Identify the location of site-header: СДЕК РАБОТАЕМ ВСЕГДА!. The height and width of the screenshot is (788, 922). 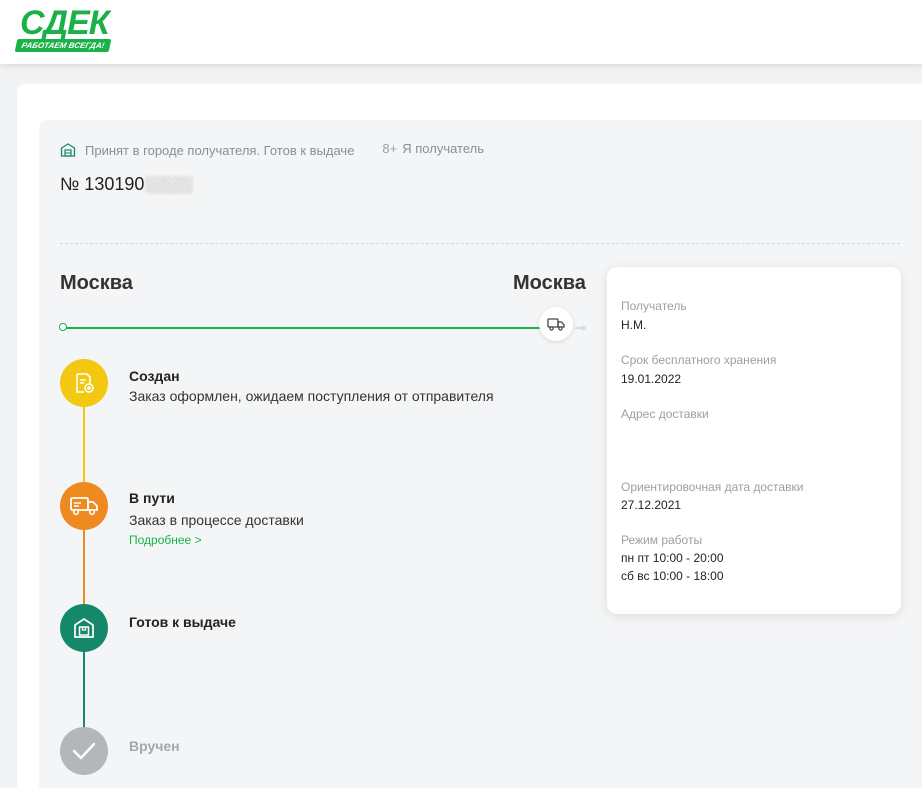
(461, 32).